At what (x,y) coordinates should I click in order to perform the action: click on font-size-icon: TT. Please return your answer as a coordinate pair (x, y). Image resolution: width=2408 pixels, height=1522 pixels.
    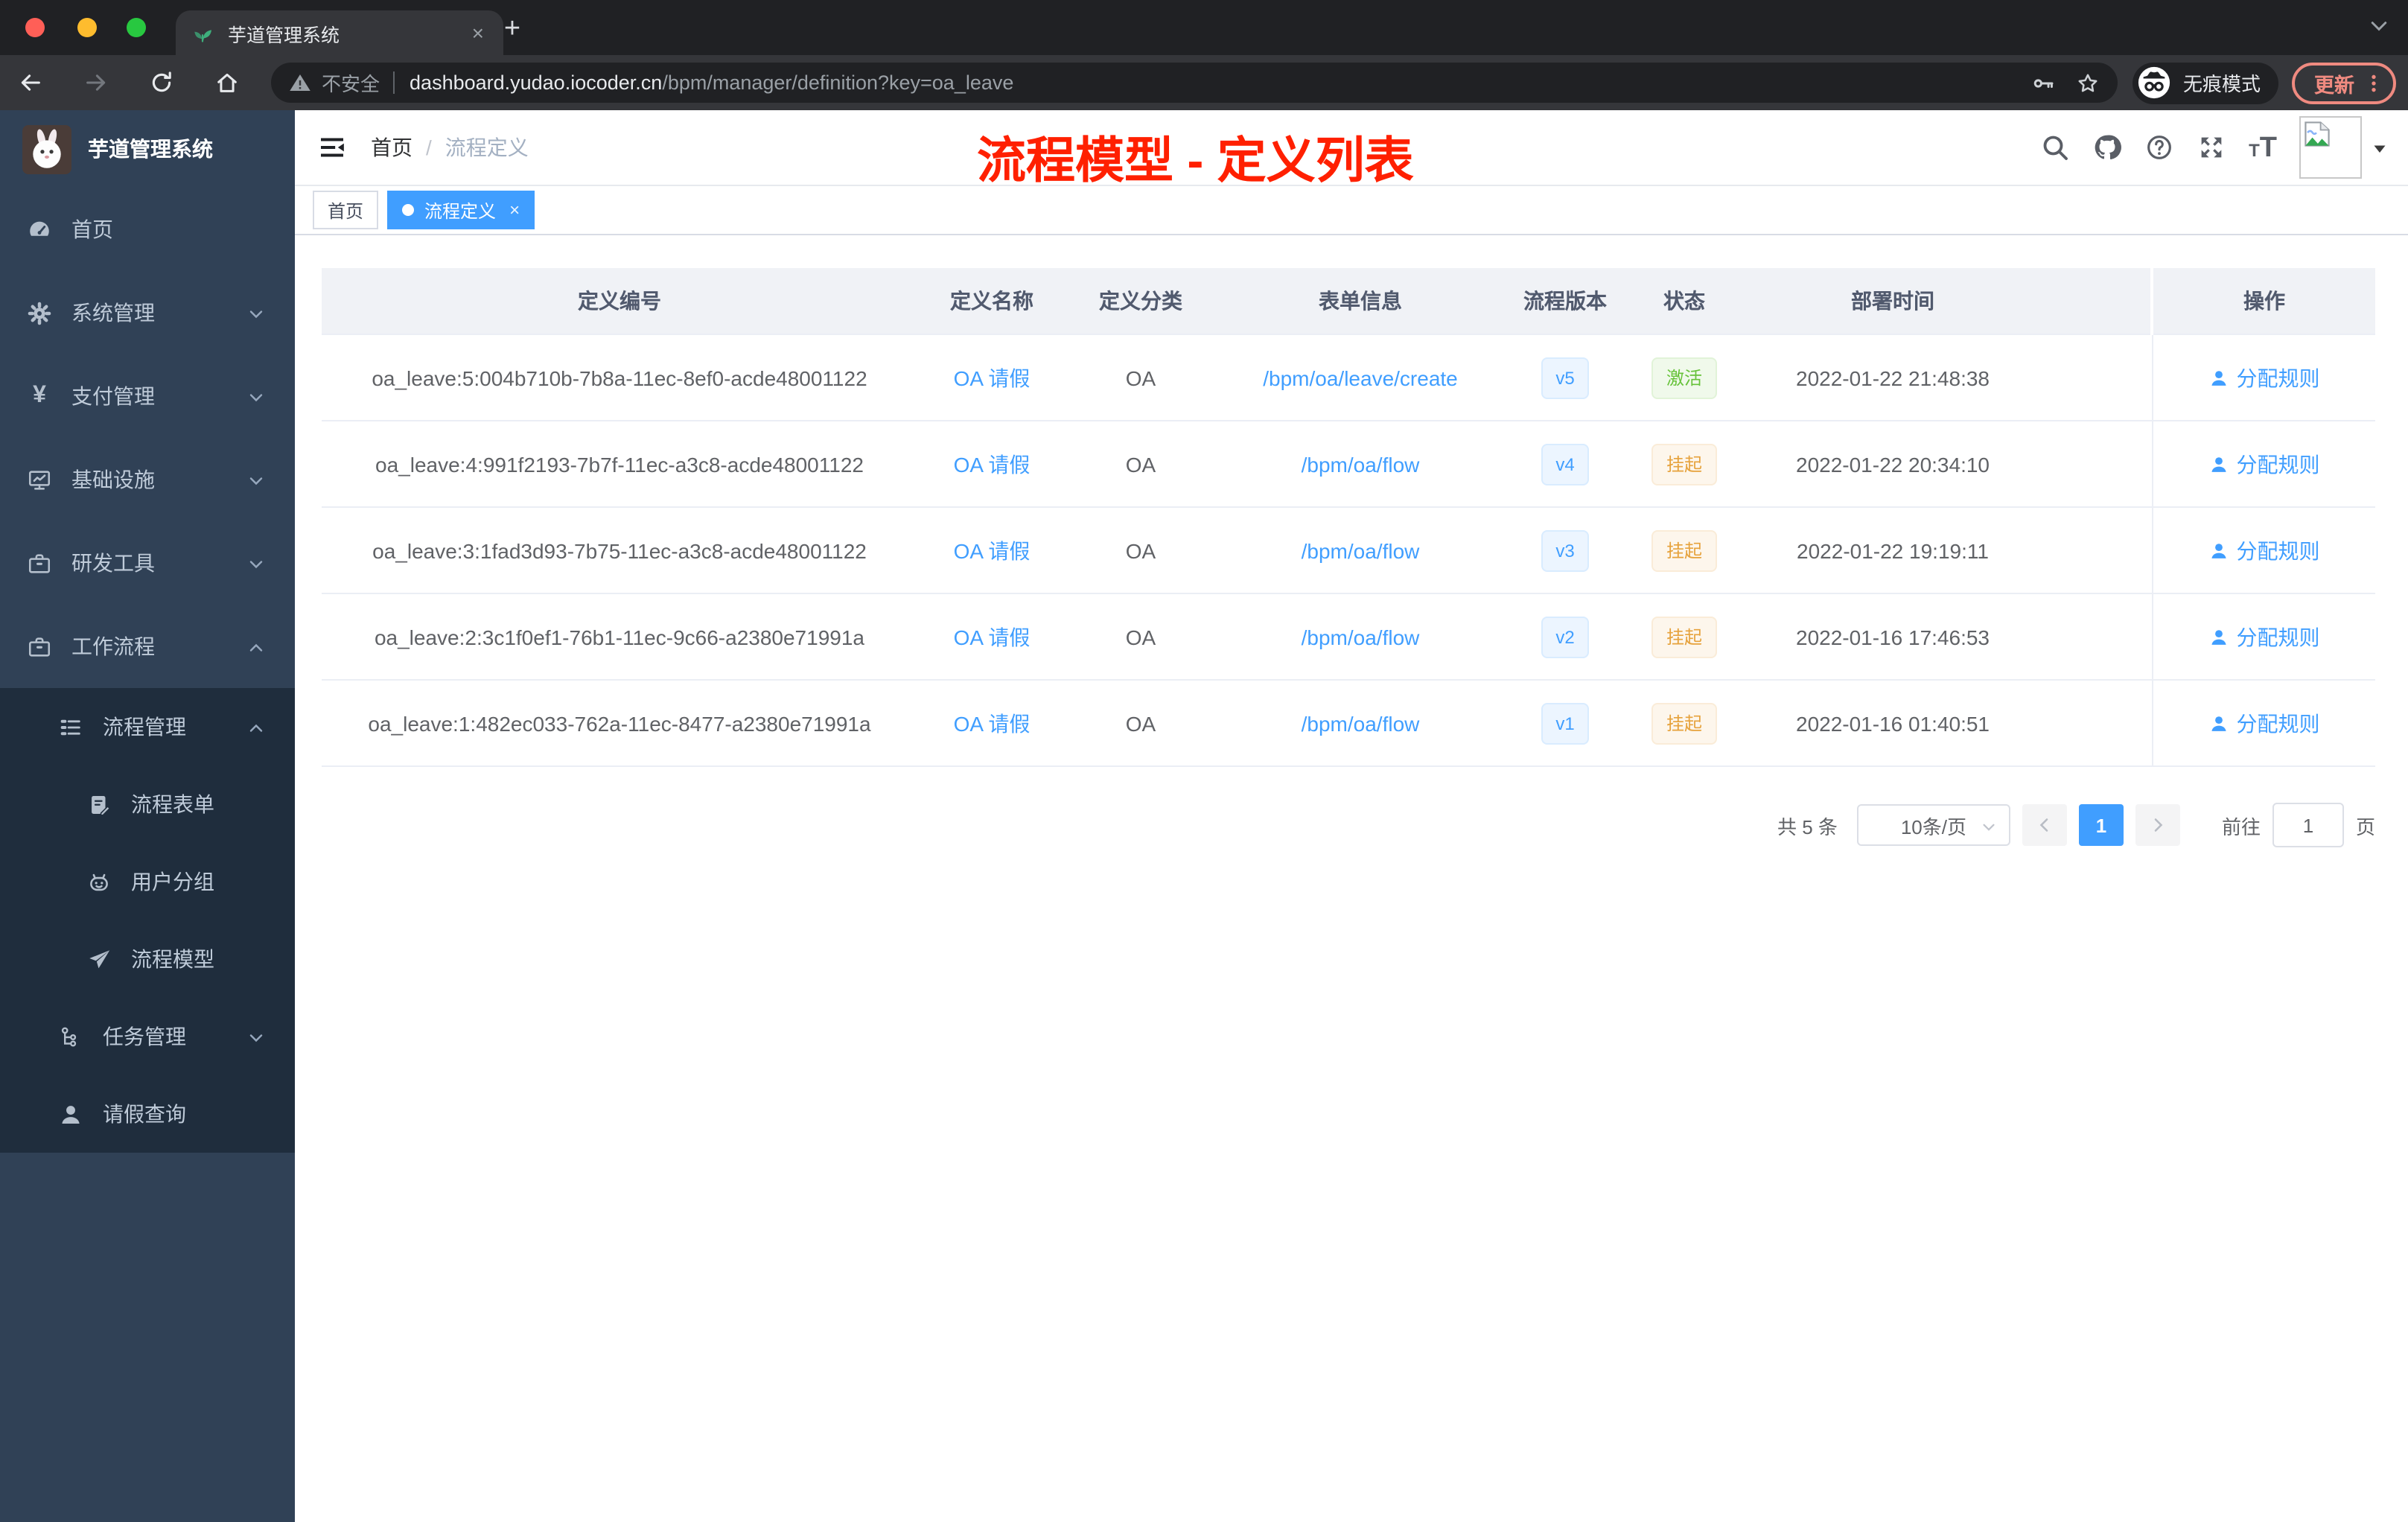
    Looking at the image, I should click on (2263, 147).